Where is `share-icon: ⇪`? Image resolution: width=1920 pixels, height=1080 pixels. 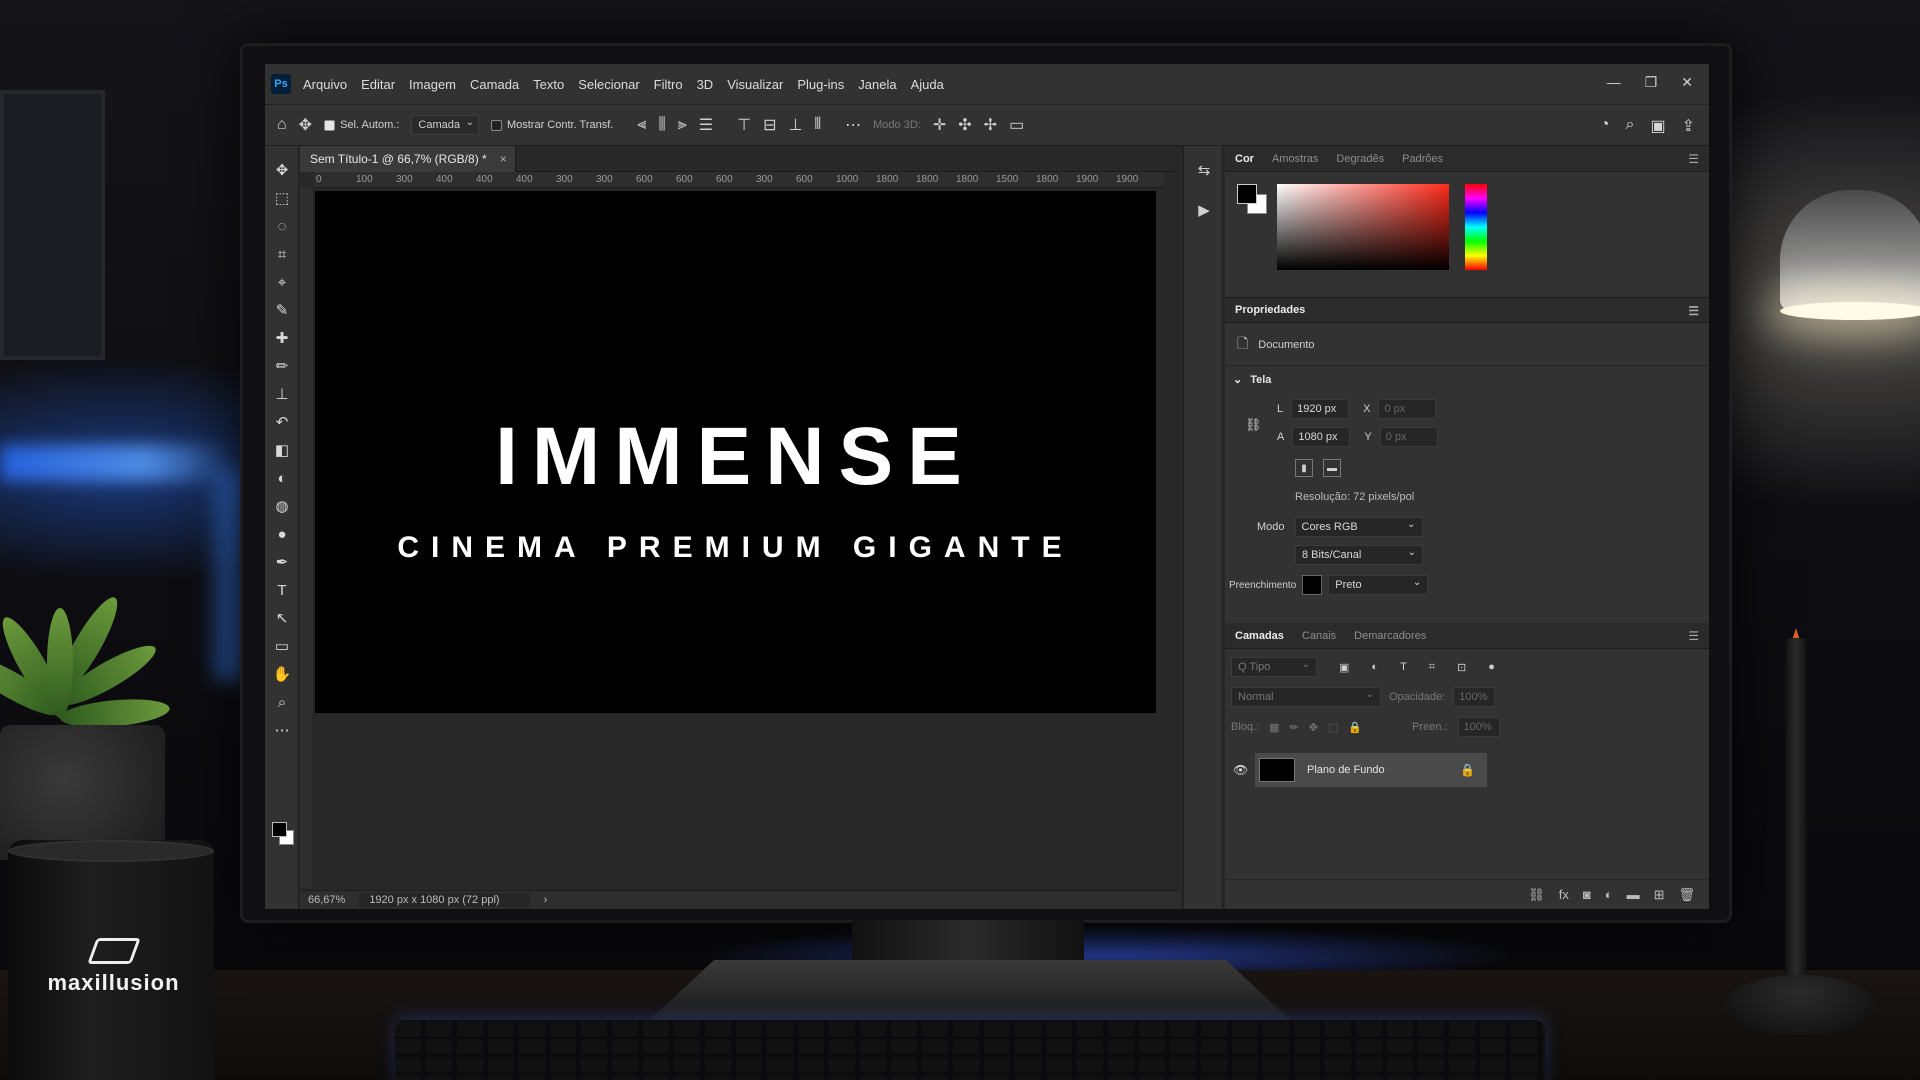
share-icon: ⇪ is located at coordinates (1688, 126).